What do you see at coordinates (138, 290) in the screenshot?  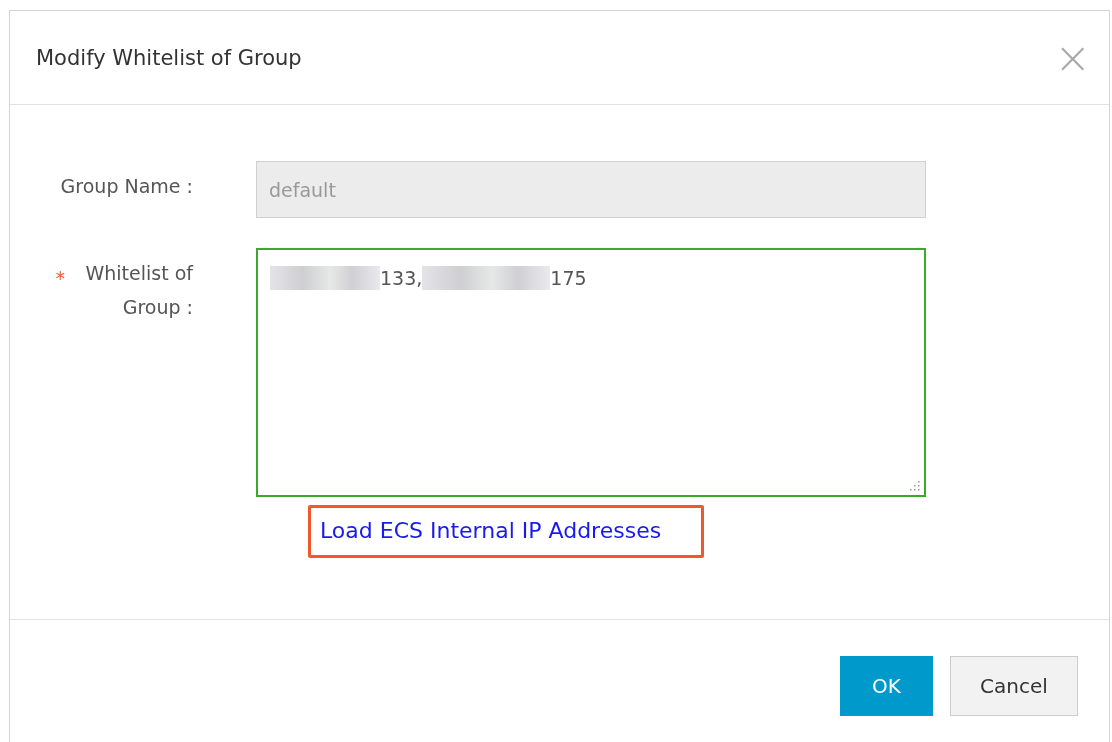 I see `field-label: Whitelist of Group :` at bounding box center [138, 290].